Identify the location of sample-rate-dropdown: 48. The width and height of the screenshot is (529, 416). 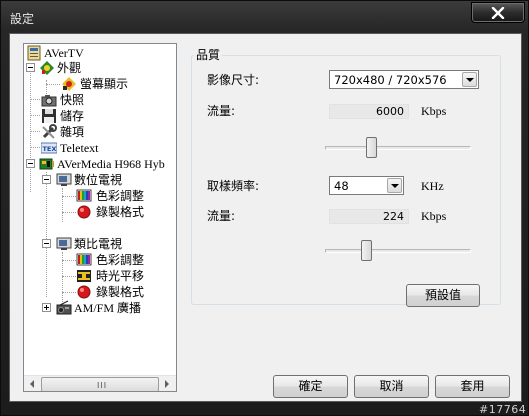
(366, 185).